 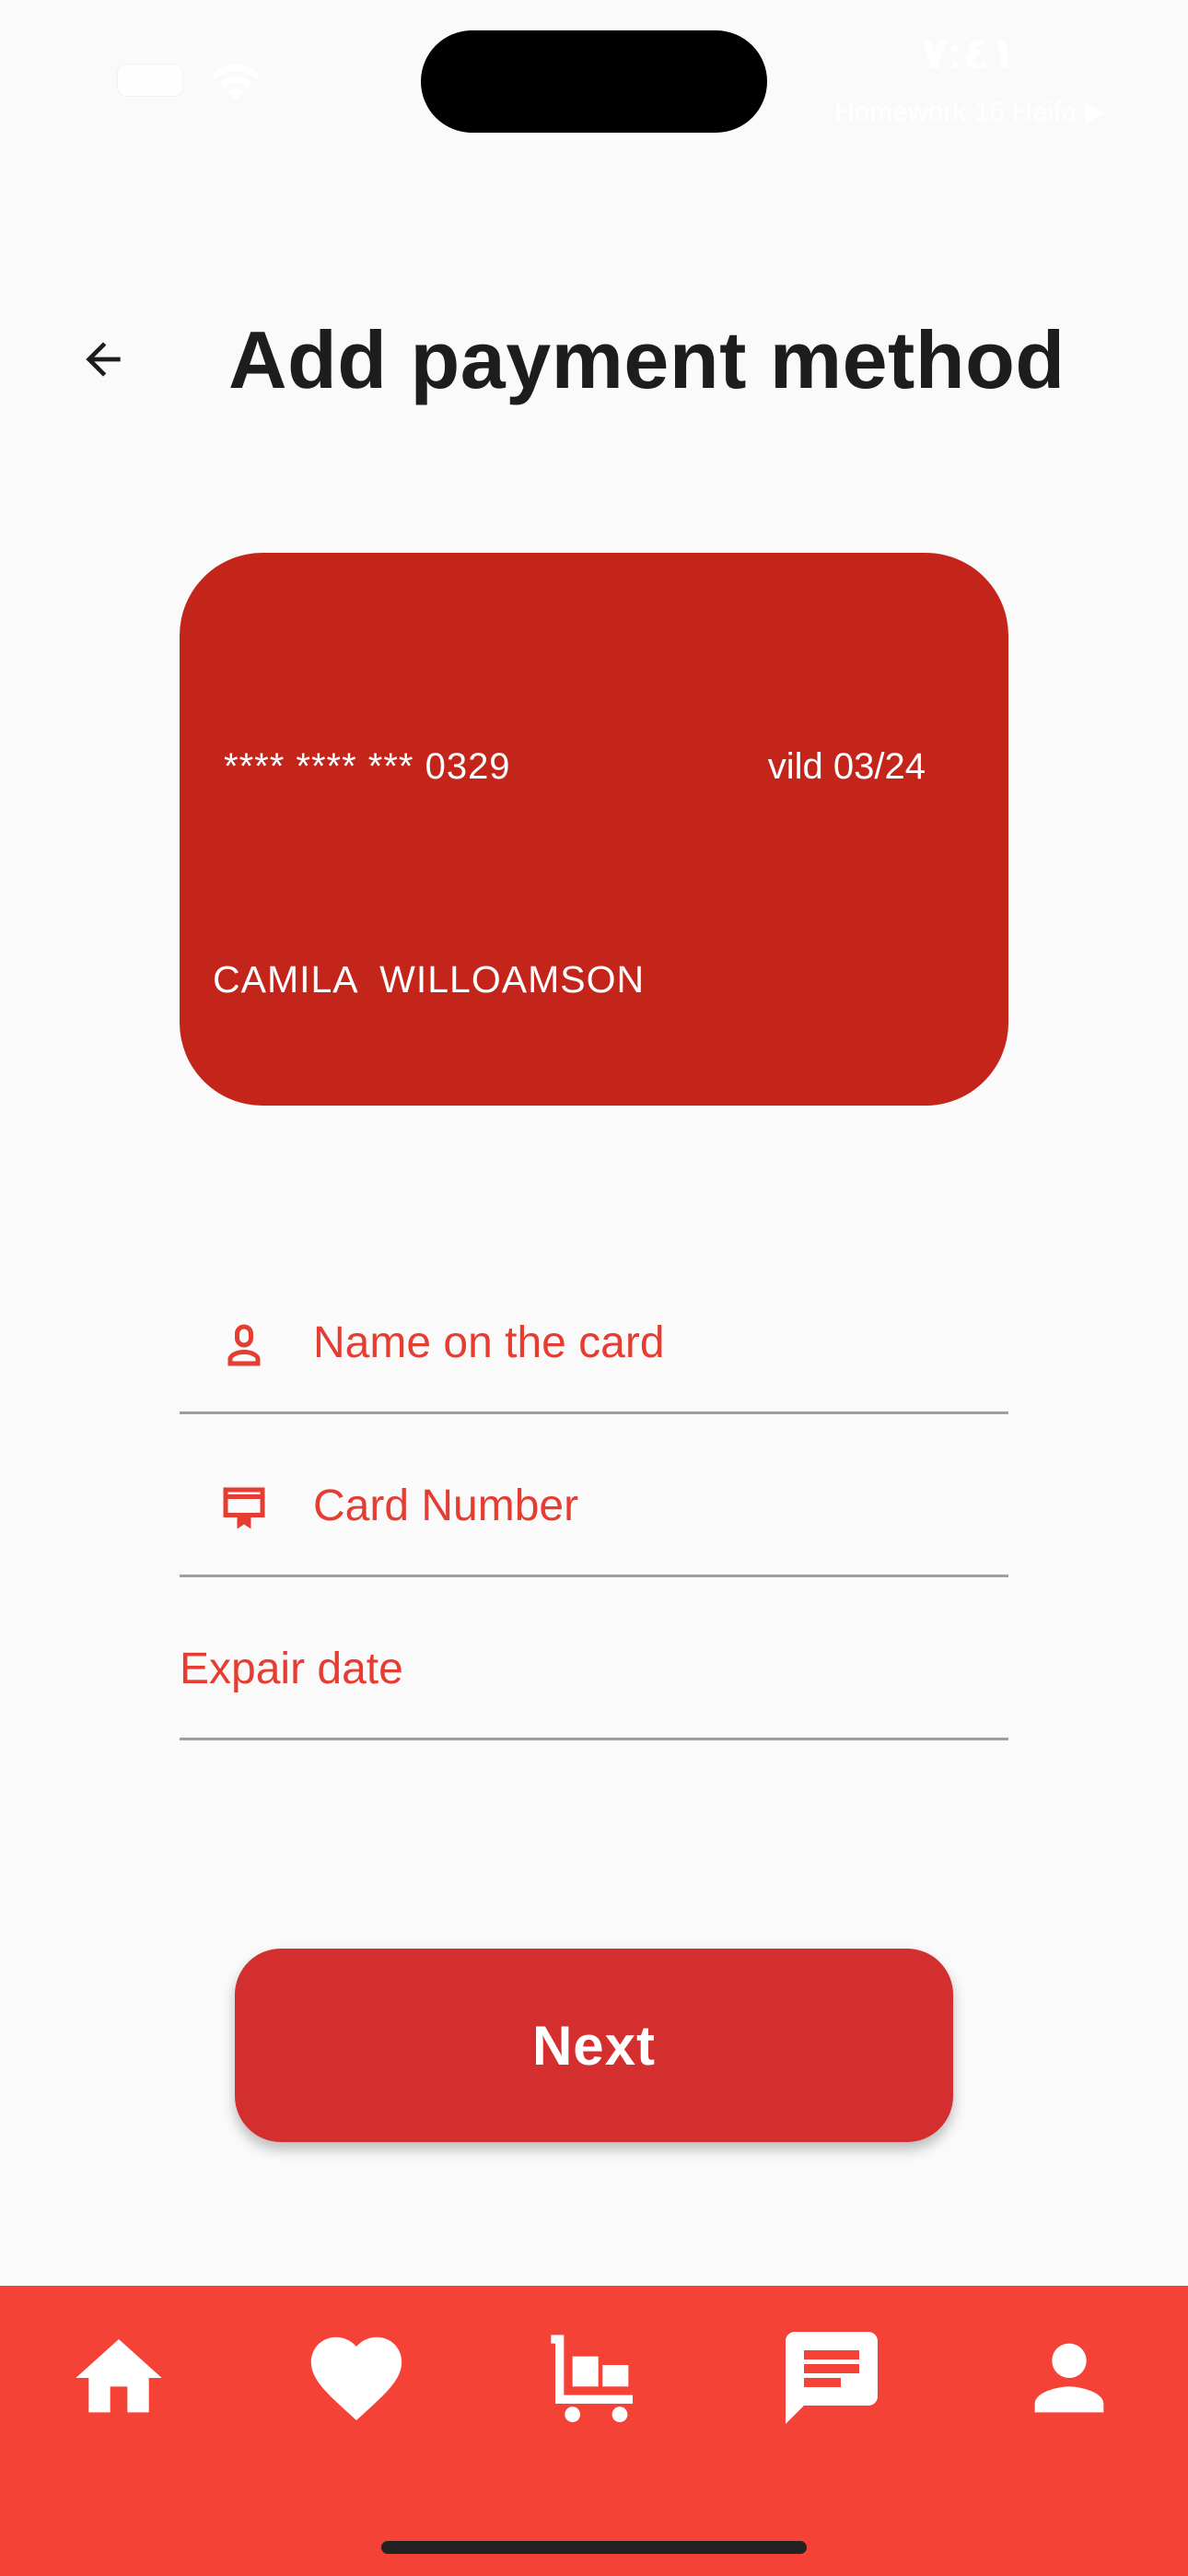 I want to click on cart-icon, so click(x=592, y=2379).